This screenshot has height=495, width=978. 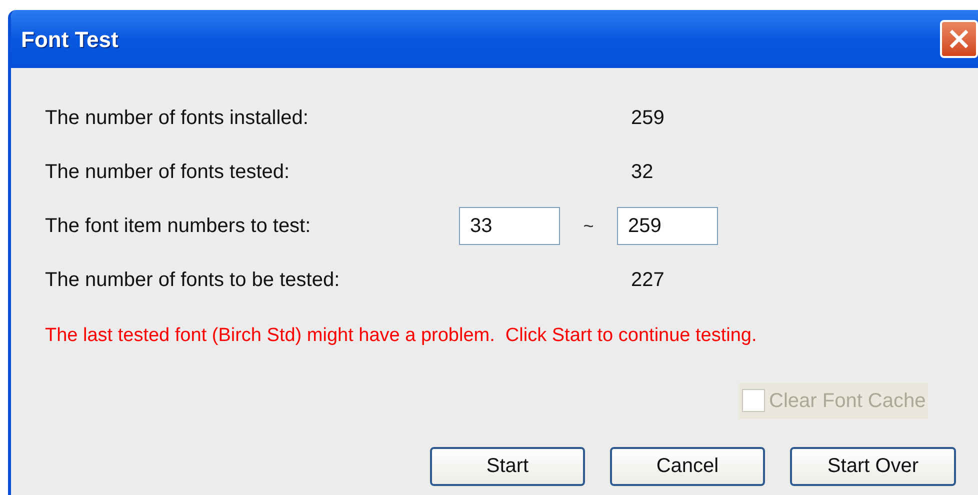 I want to click on warning-message: The last tested font (Birch Std) might have a problem. Click Start to continue testing., so click(x=401, y=336).